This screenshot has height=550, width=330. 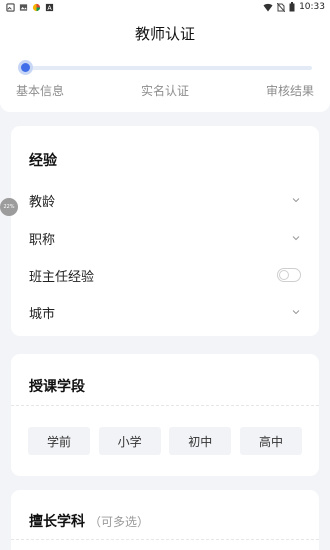 I want to click on svg-text: A, so click(x=49, y=8).